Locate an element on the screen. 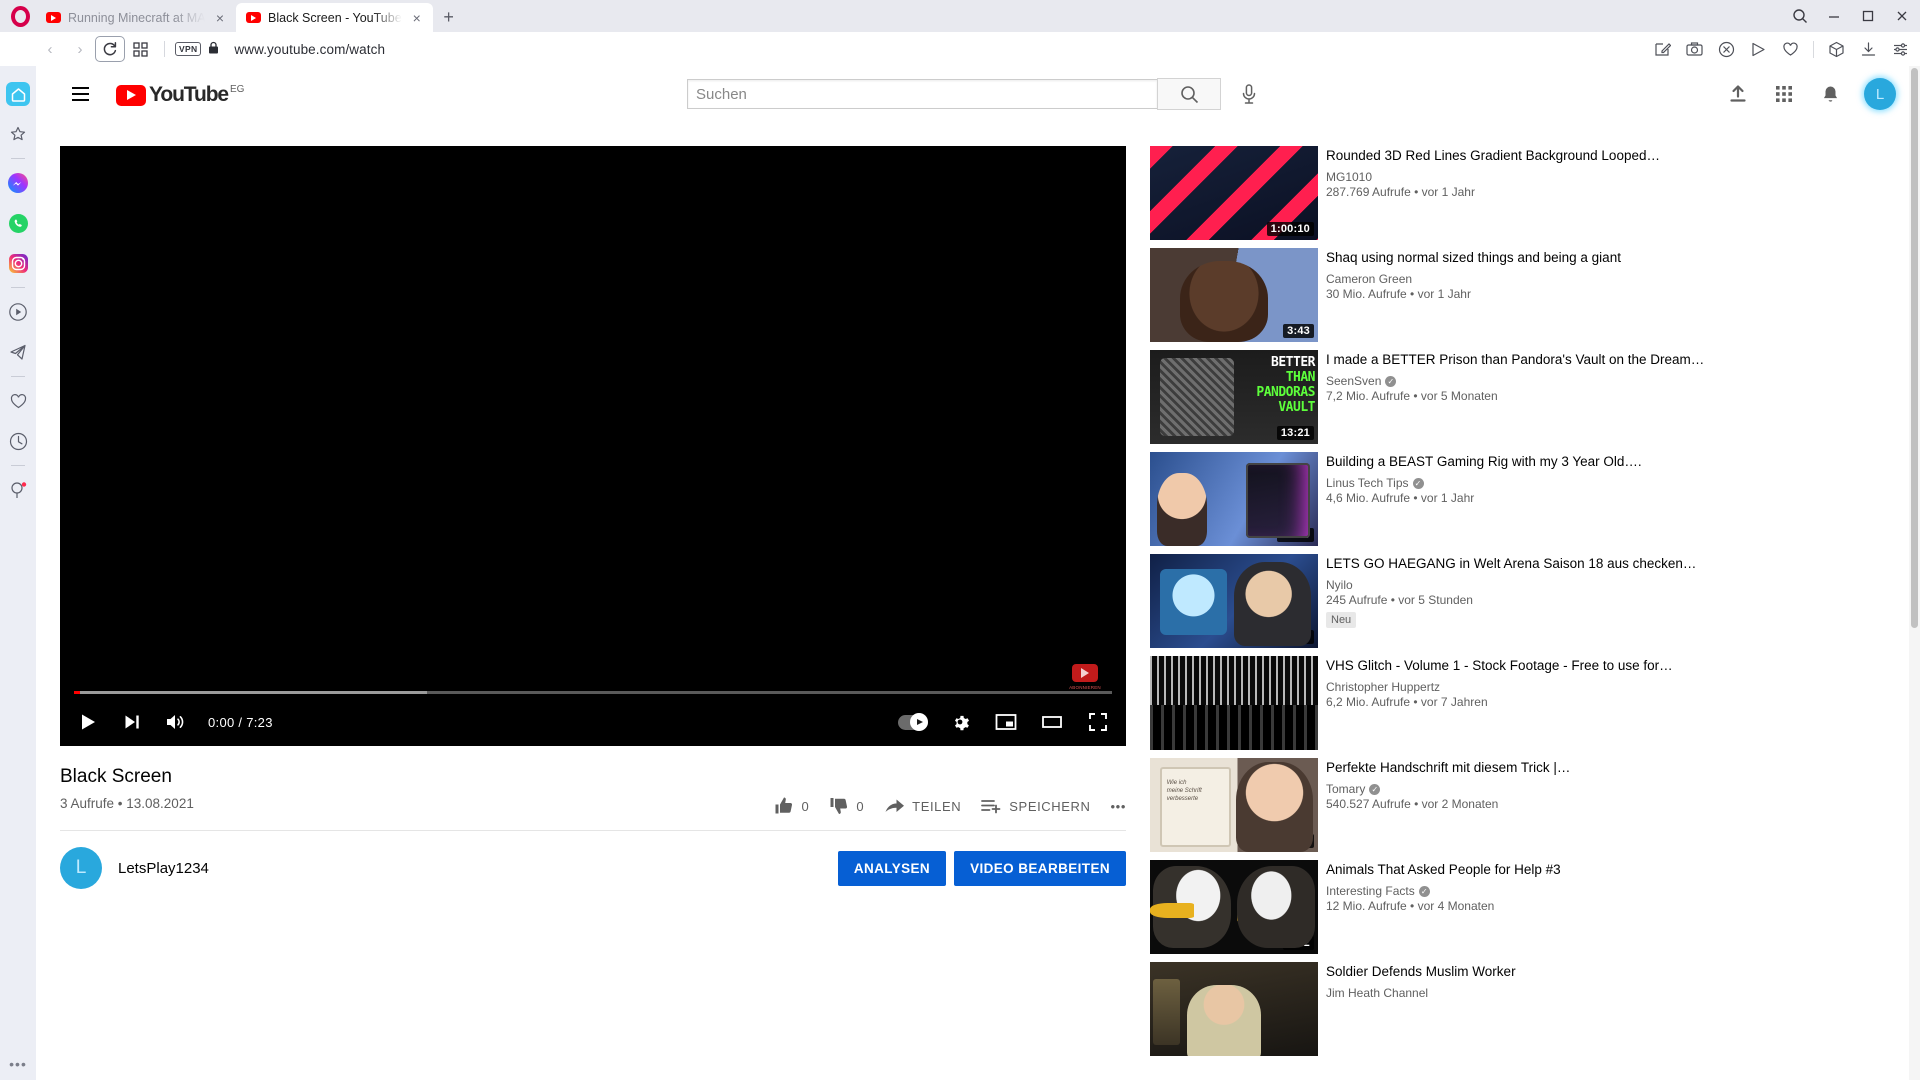 This screenshot has height=1080, width=1920. back-button: ‹ is located at coordinates (50, 49).